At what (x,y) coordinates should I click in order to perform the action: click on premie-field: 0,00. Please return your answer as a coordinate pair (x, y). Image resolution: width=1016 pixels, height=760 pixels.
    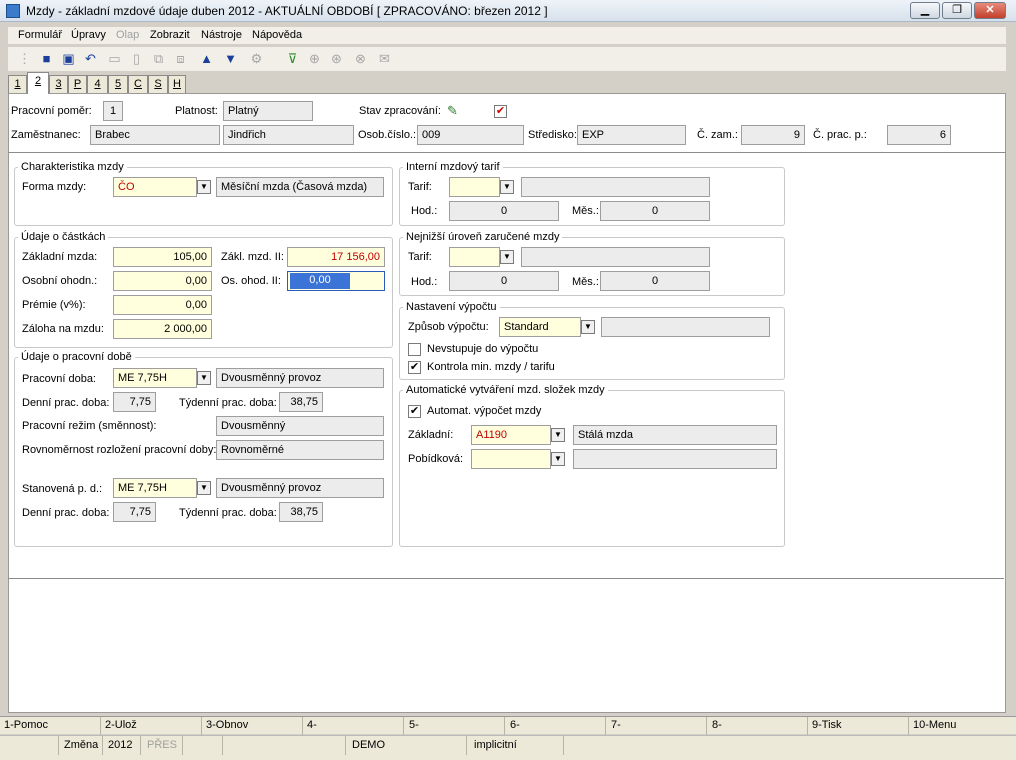
    Looking at the image, I should click on (162, 305).